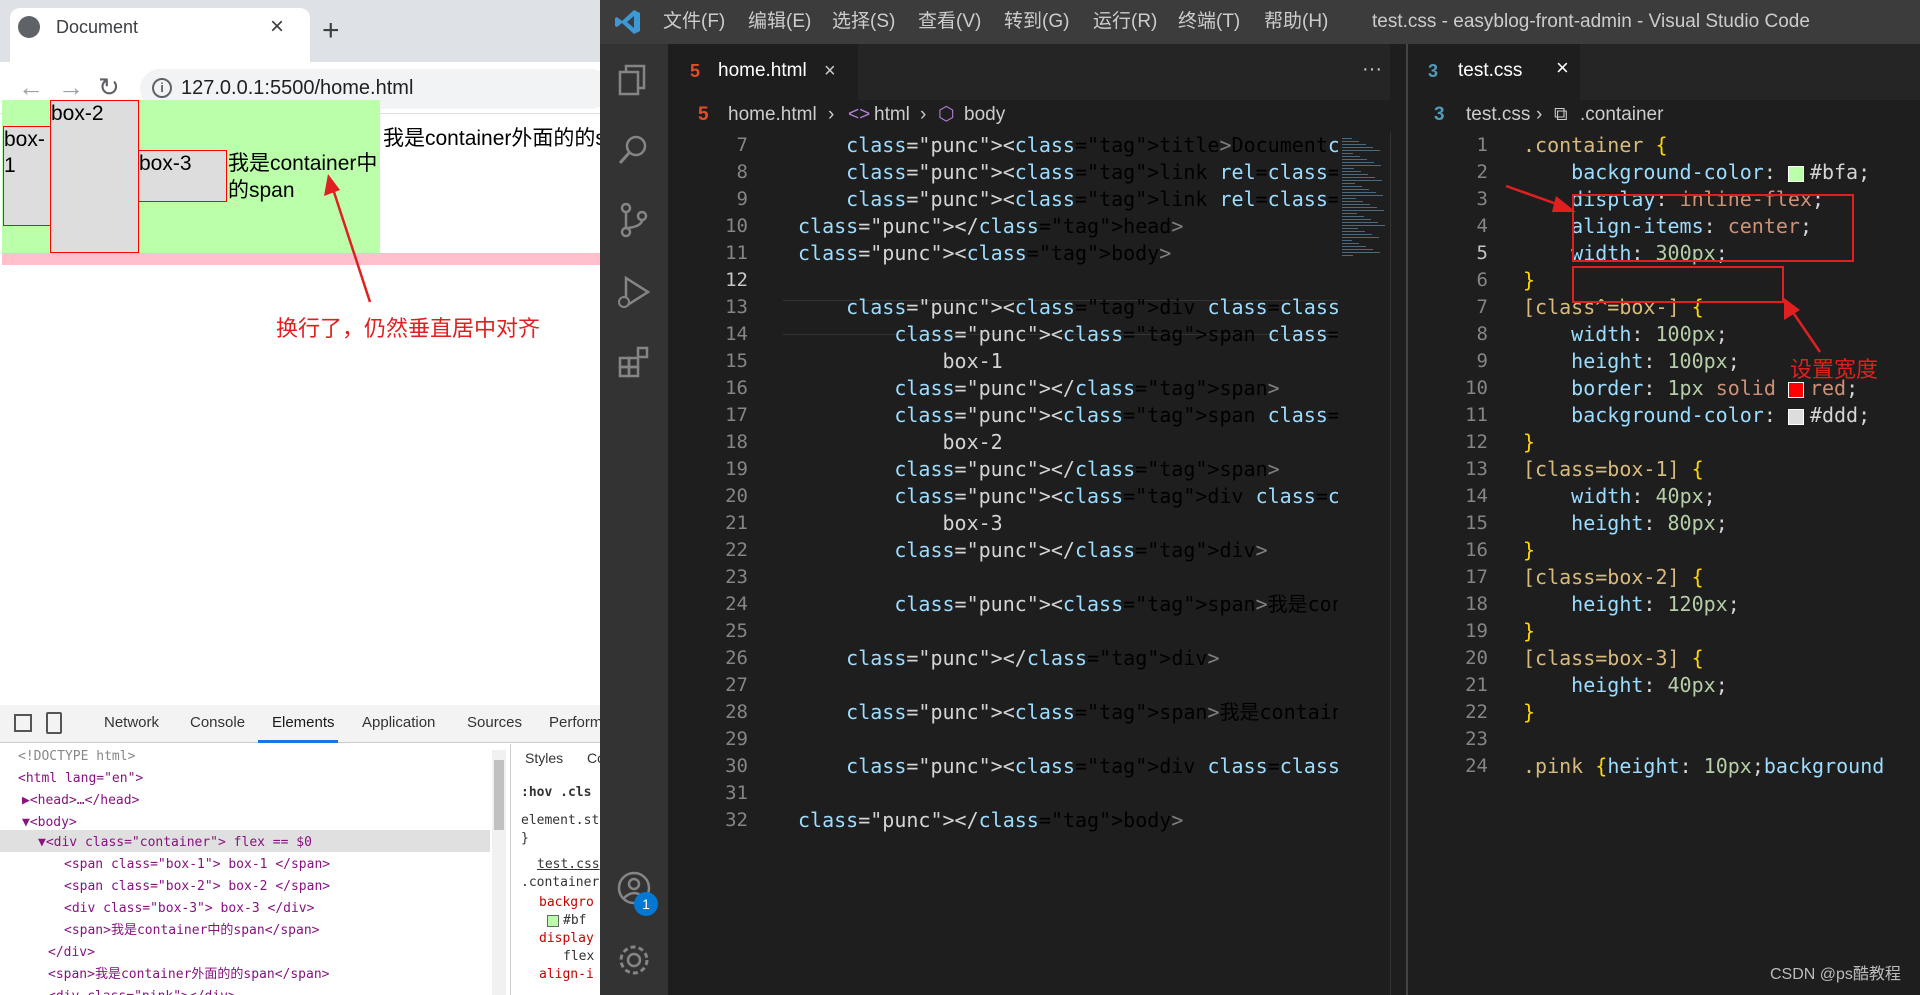  Describe the element at coordinates (556, 793) in the screenshot. I see `hov-cls-toggle: :hov .cls` at that location.